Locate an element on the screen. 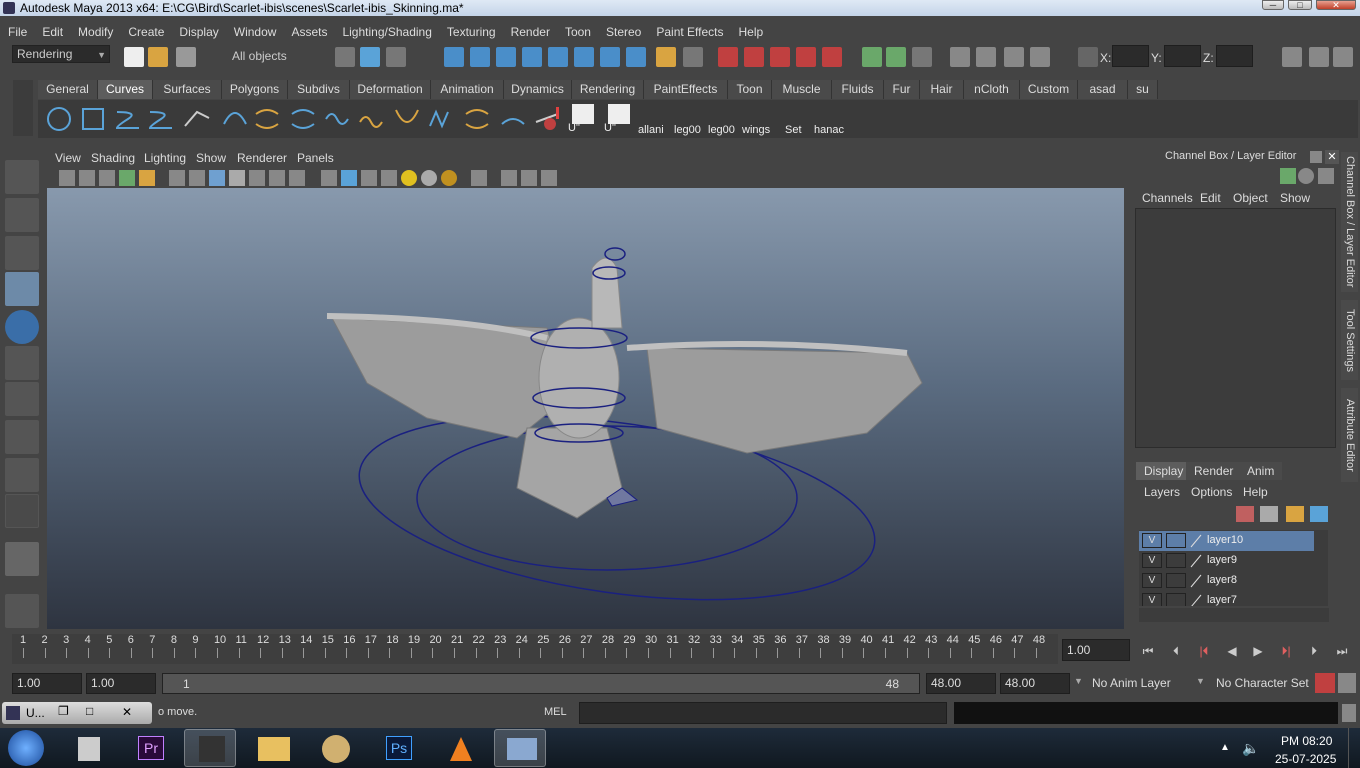 Image resolution: width=1360 pixels, height=768 pixels. tab-render-layers: Render is located at coordinates (1214, 471).